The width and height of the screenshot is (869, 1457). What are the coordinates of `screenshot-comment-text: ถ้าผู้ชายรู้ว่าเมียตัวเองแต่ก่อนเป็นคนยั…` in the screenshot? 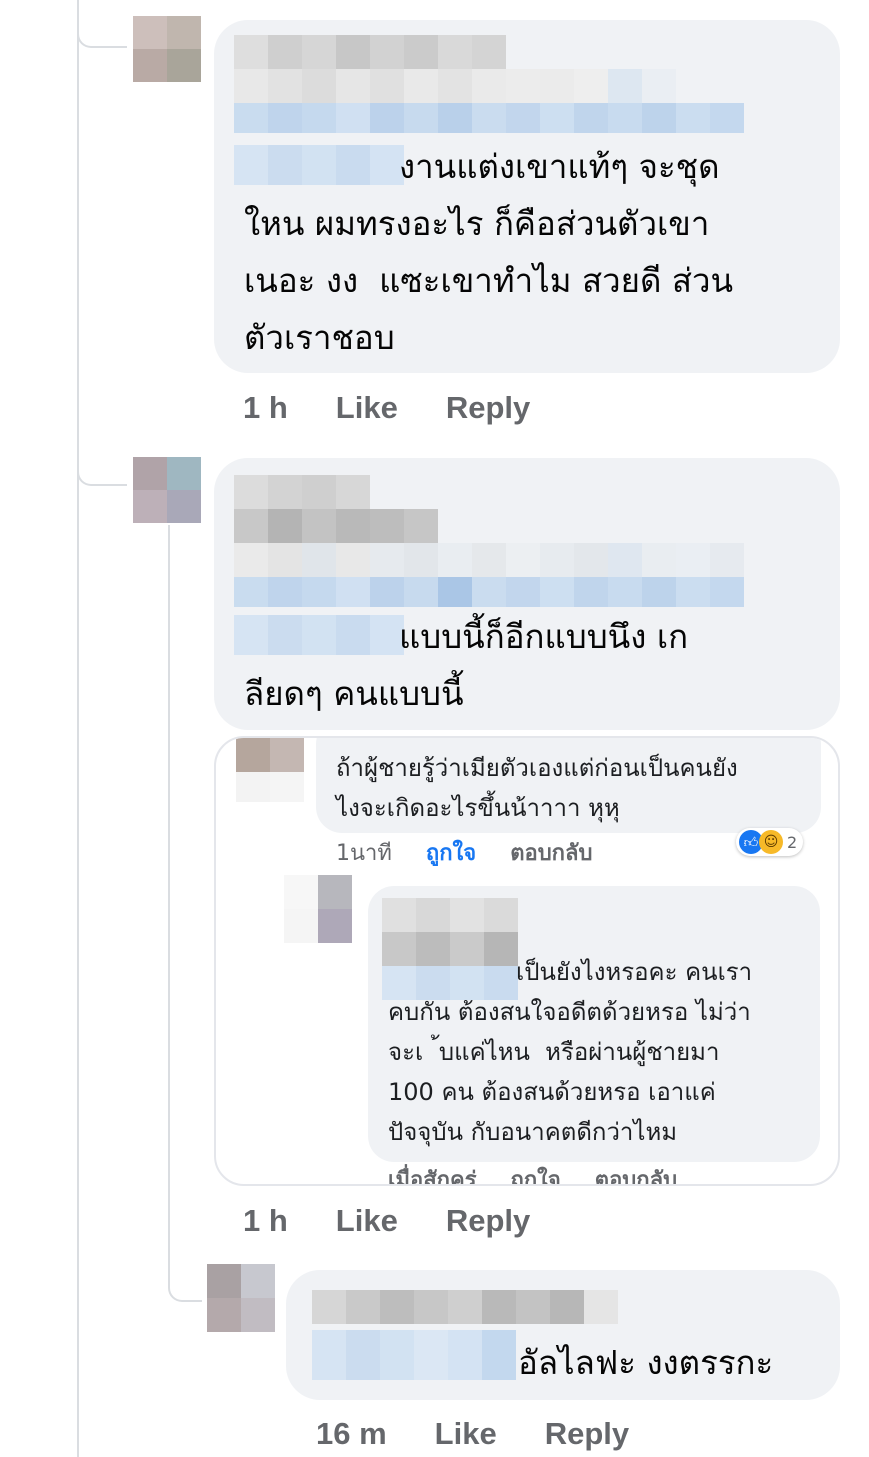 It's located at (537, 788).